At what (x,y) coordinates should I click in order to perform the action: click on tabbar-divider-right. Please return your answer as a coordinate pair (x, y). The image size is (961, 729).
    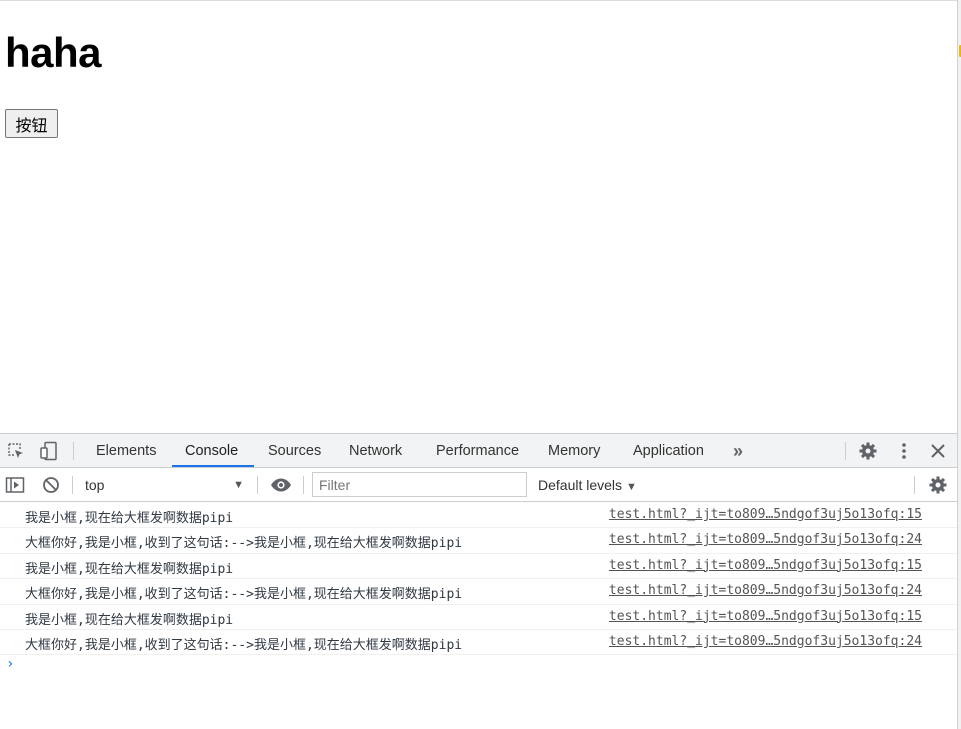
    Looking at the image, I should click on (845, 451).